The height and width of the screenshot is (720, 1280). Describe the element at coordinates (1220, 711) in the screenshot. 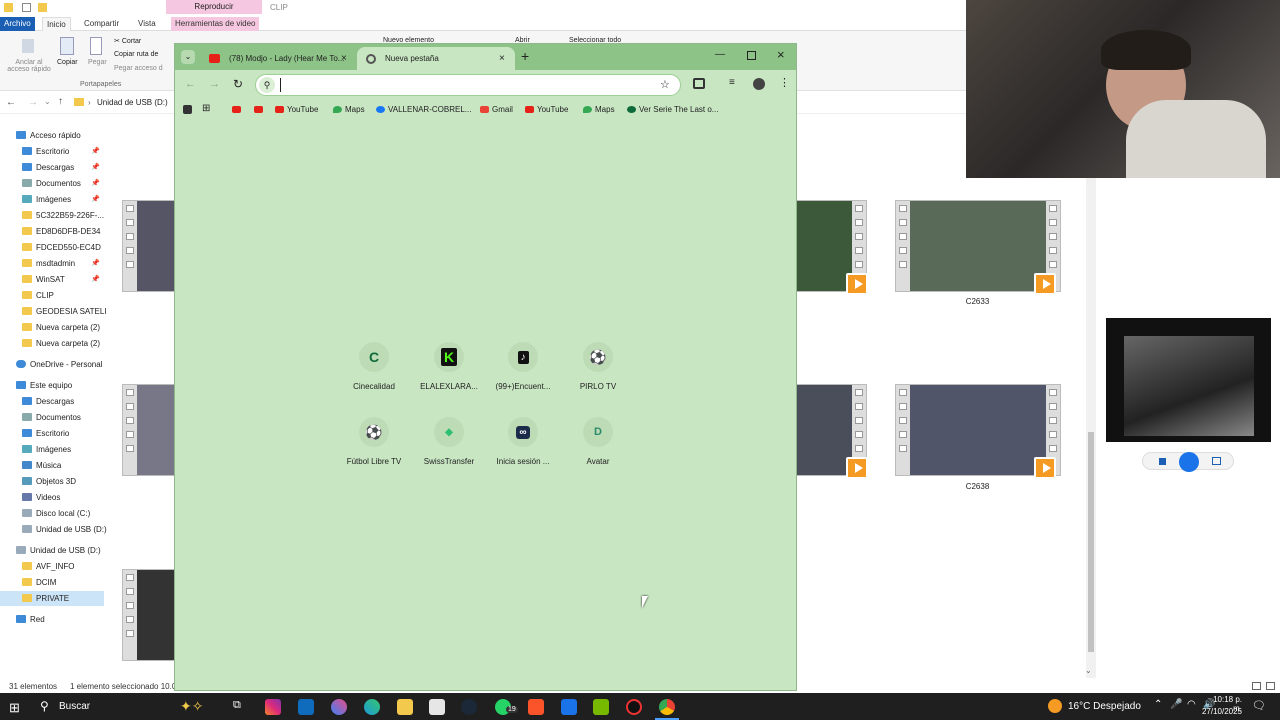

I see `clock-date: 27/10/2025` at that location.